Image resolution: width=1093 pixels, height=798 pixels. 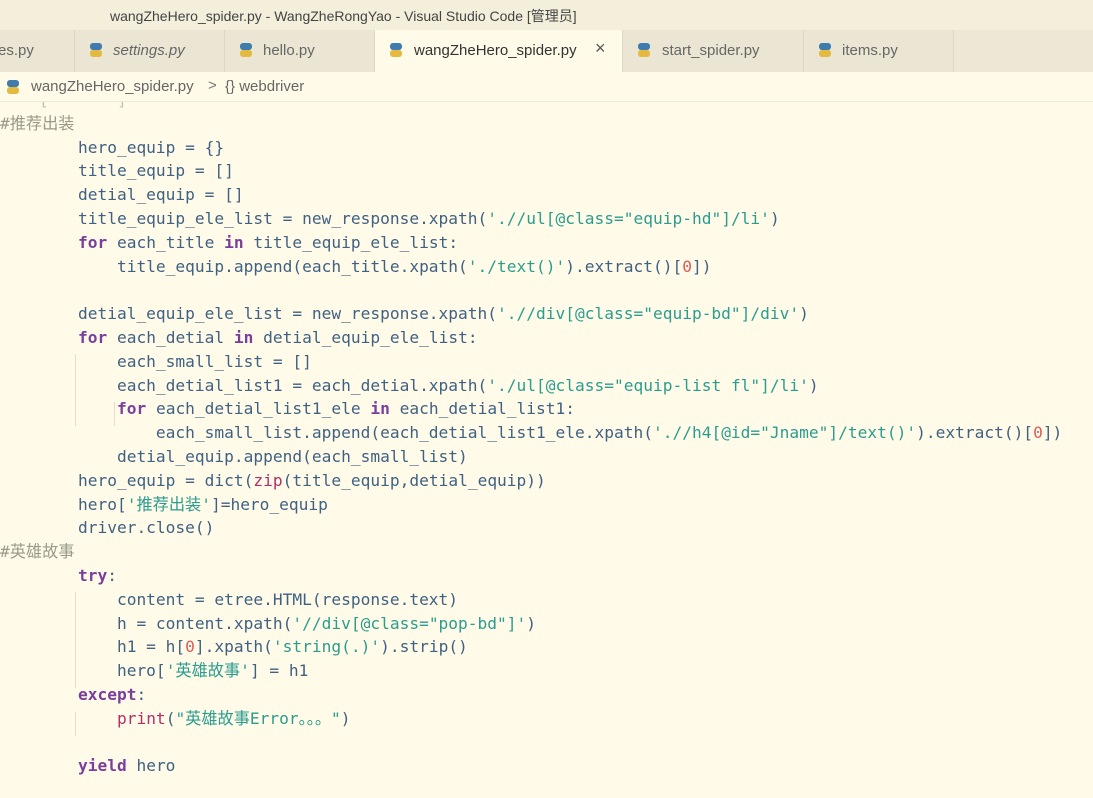 What do you see at coordinates (156, 361) in the screenshot?
I see `code-token: each_small_list = []` at bounding box center [156, 361].